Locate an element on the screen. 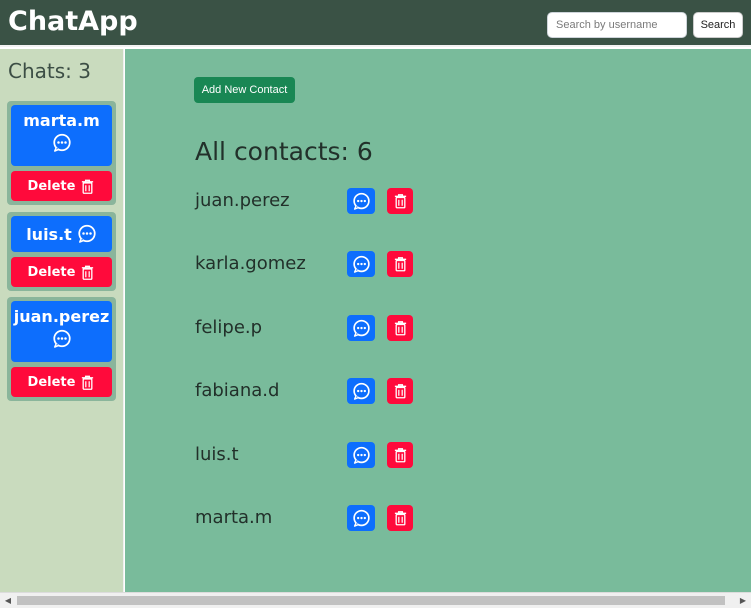 The height and width of the screenshot is (608, 751). chat-card: luis.t Delete is located at coordinates (61, 251).